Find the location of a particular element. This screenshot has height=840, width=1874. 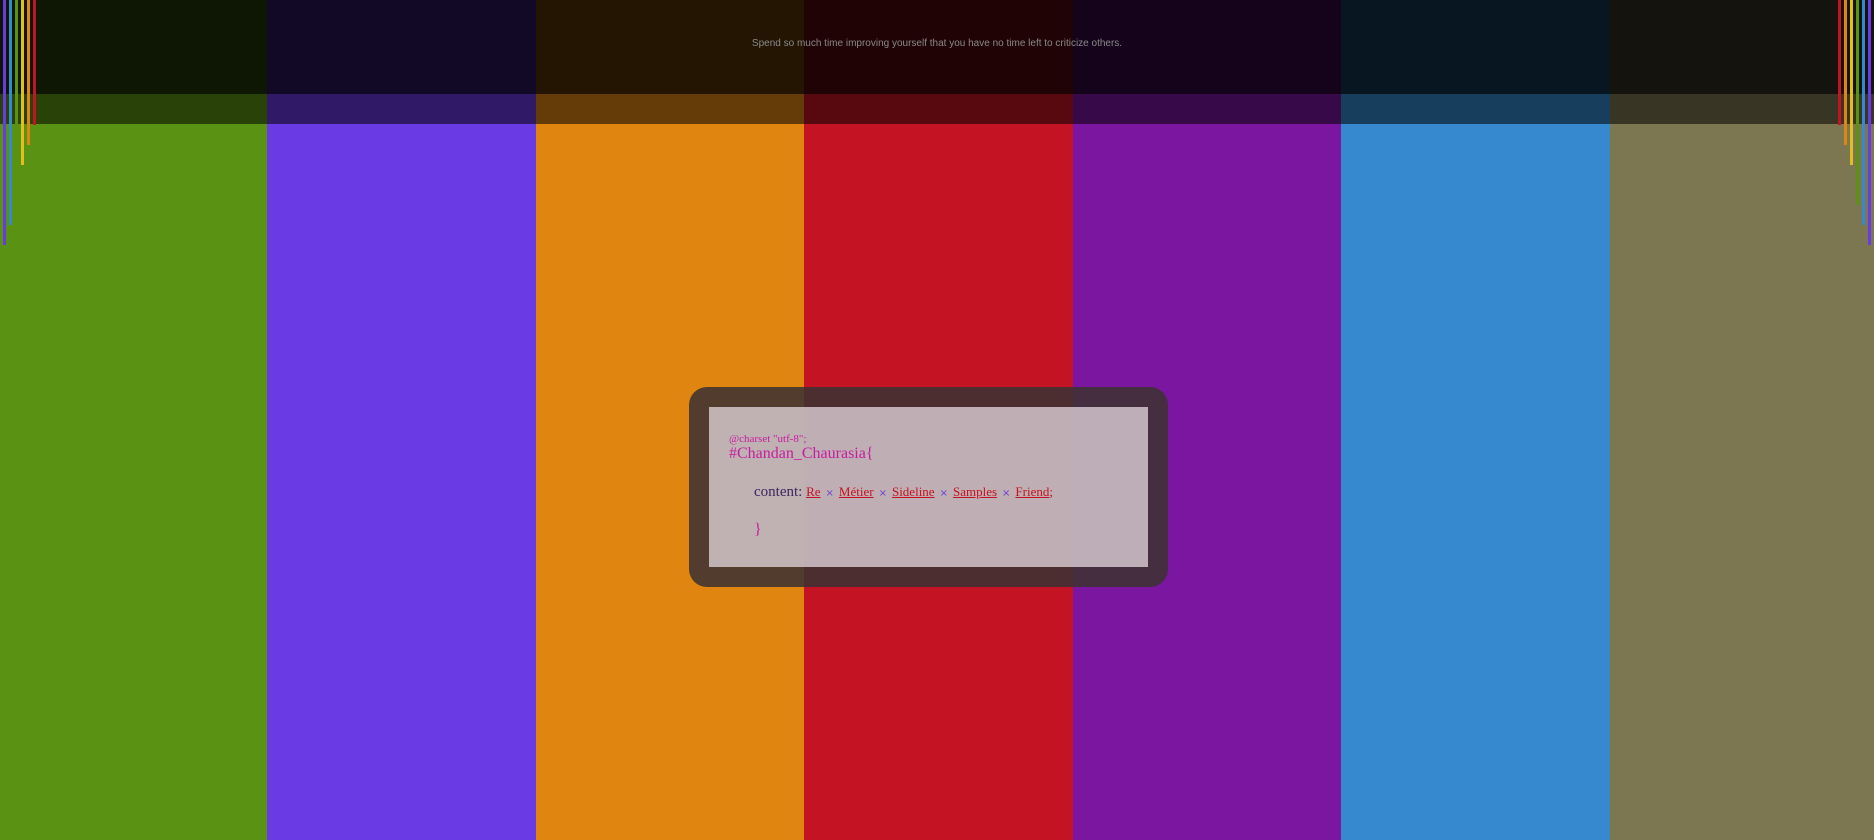

drips-right-decoration is located at coordinates (1854, 125).